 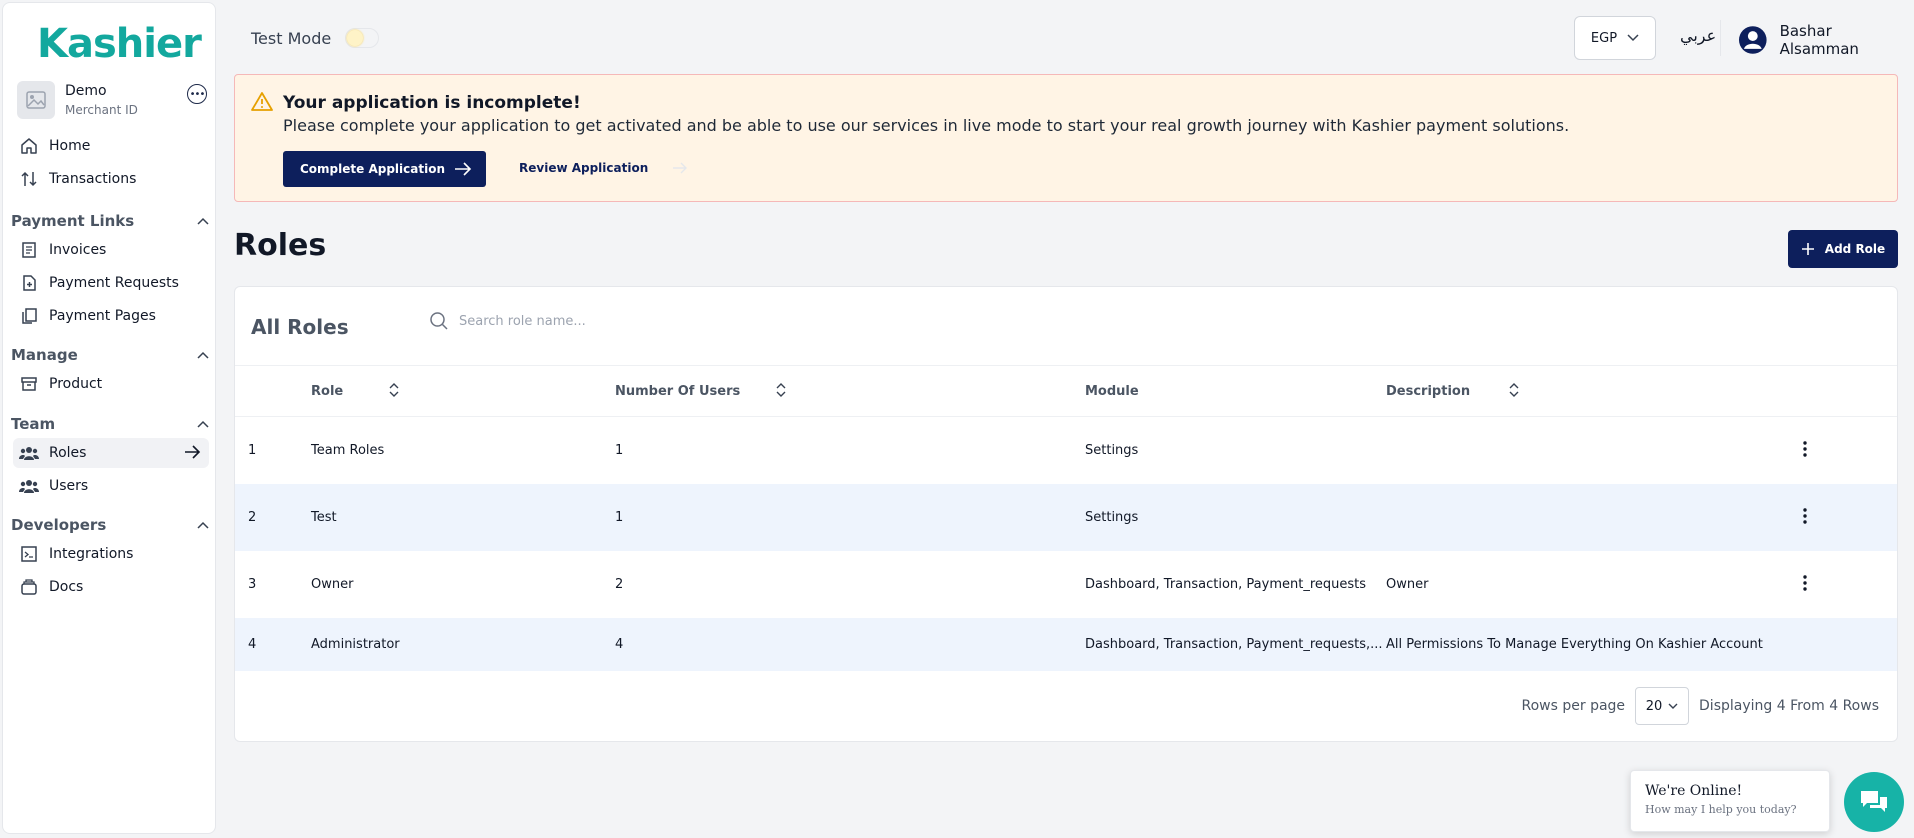 I want to click on column-header-description: Description, so click(x=1428, y=391).